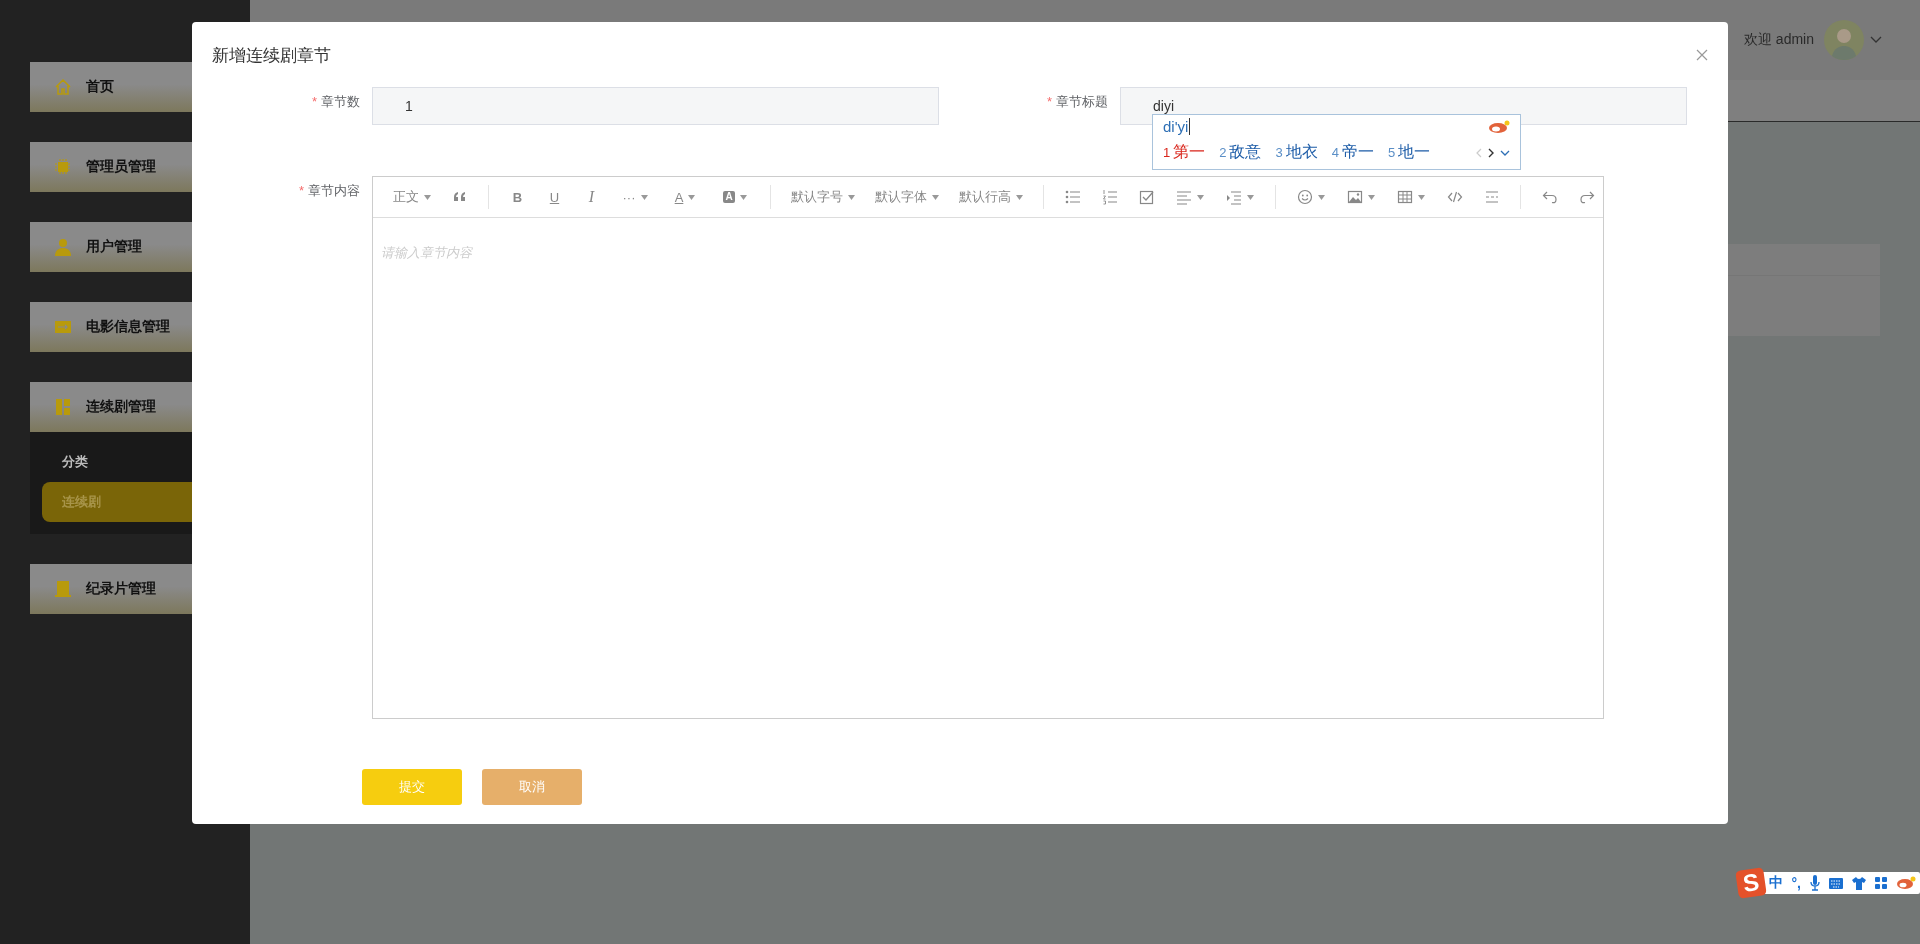  What do you see at coordinates (635, 197) in the screenshot?
I see `toolbar-button: ···` at bounding box center [635, 197].